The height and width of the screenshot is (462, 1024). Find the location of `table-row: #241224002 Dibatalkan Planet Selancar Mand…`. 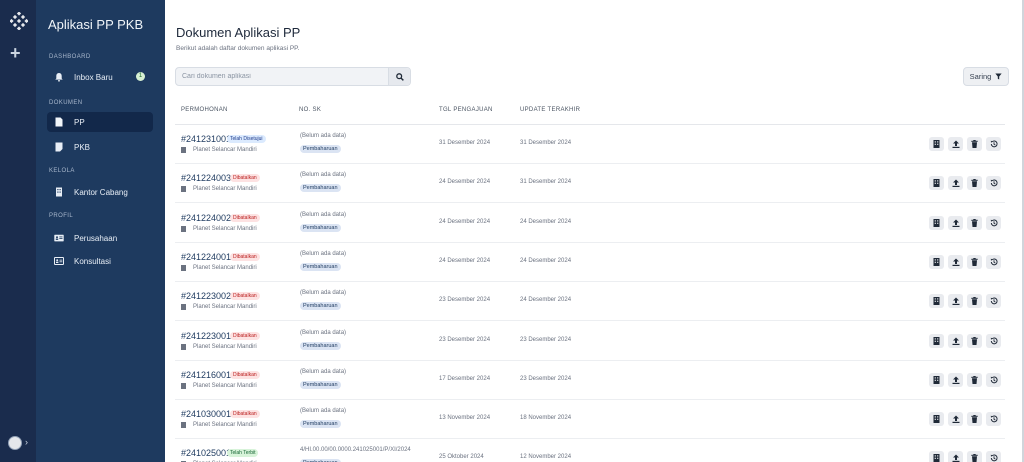

table-row: #241224002 Dibatalkan Planet Selancar Mand… is located at coordinates (590, 223).